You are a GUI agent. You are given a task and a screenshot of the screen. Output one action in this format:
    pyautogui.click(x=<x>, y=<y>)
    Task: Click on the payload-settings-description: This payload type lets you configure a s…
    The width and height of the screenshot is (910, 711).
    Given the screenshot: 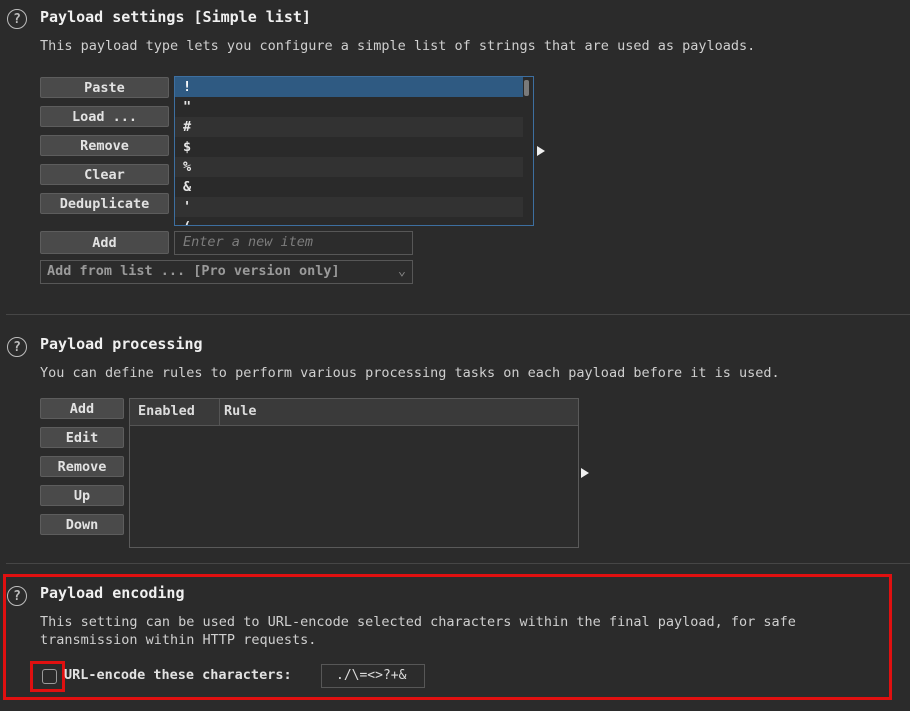 What is the action you would take?
    pyautogui.click(x=398, y=46)
    